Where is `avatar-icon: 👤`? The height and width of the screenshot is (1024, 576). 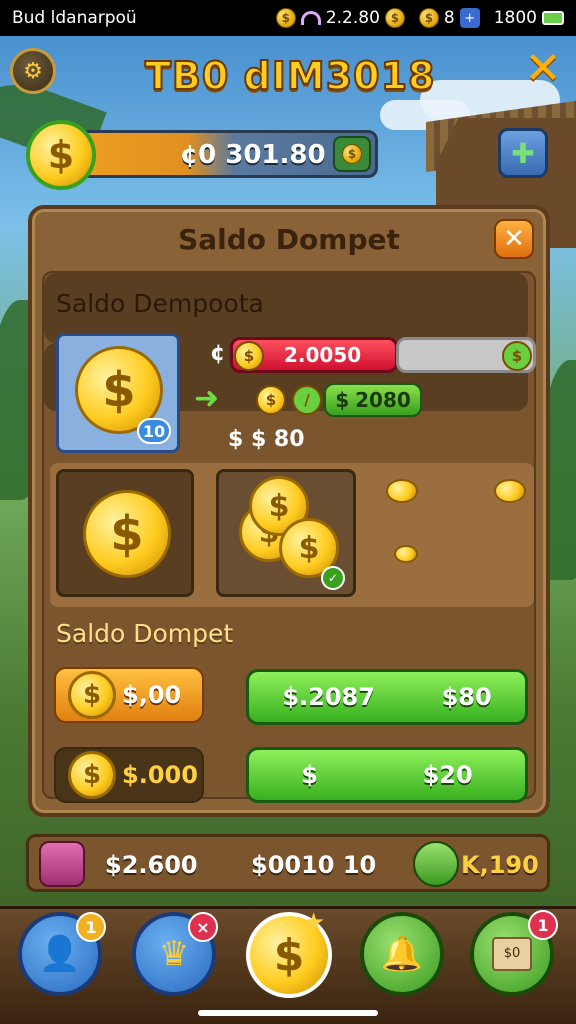
avatar-icon: 👤 is located at coordinates (60, 954).